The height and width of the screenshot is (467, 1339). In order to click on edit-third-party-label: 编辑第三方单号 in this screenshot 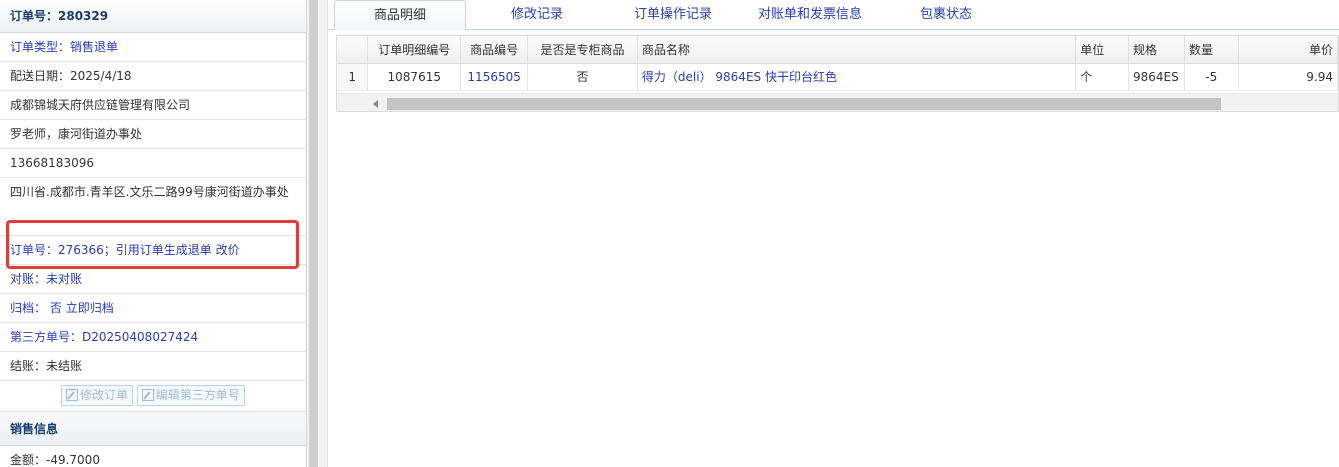, I will do `click(197, 395)`.